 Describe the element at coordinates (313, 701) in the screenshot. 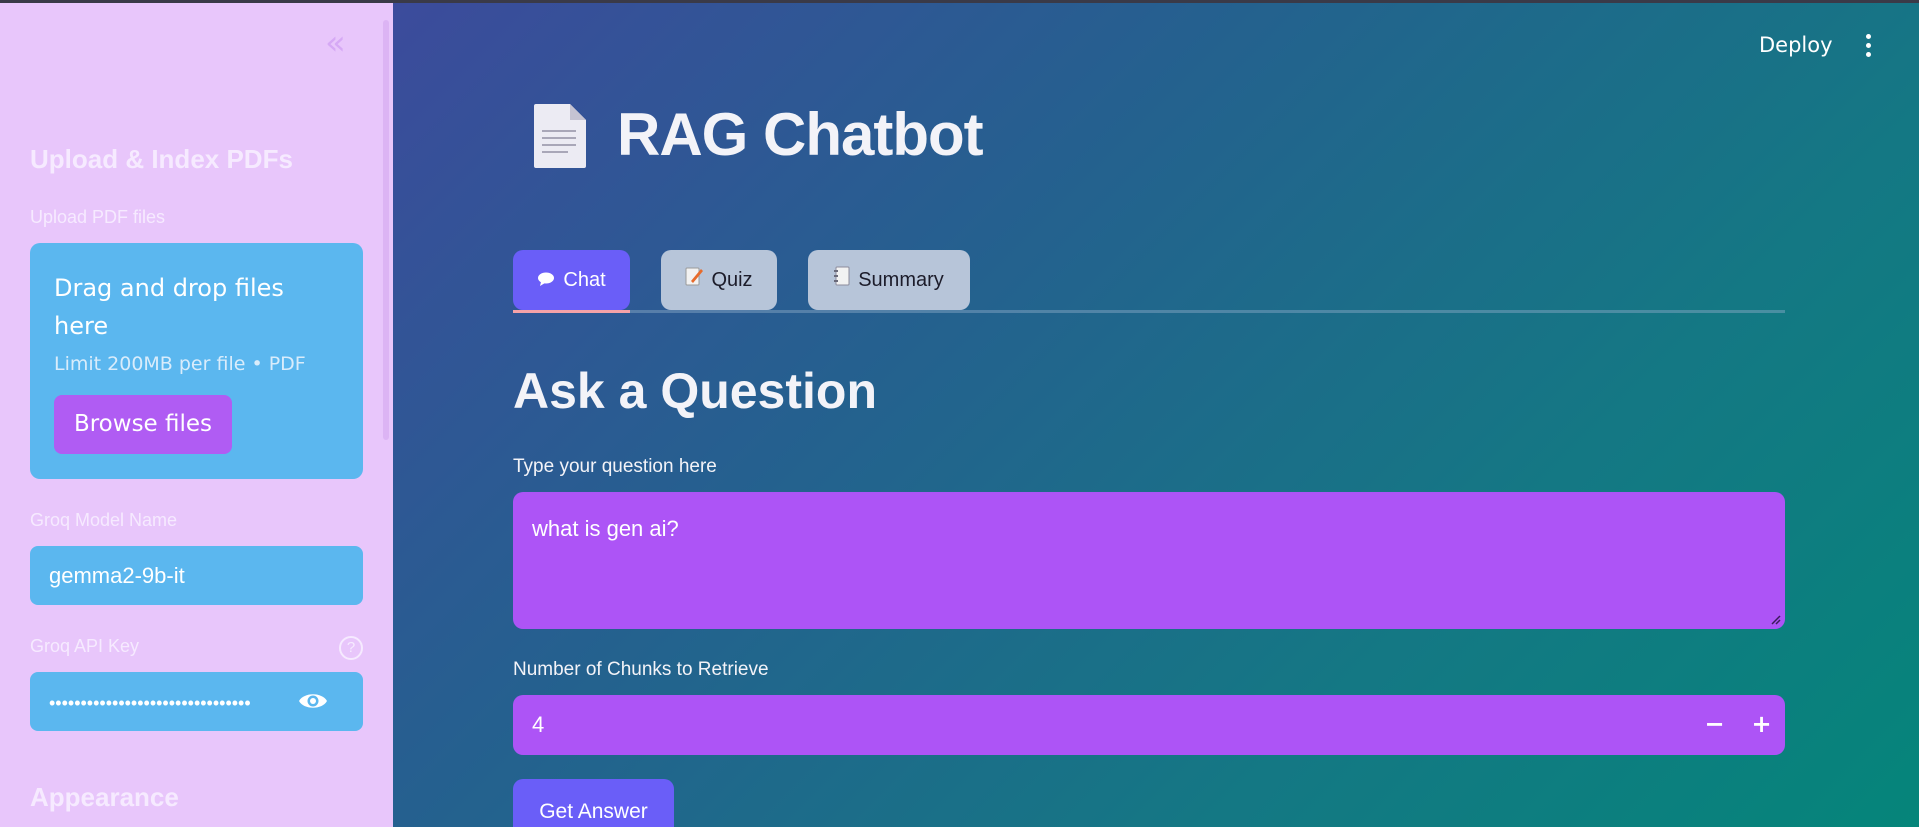

I see `eye-icon` at that location.